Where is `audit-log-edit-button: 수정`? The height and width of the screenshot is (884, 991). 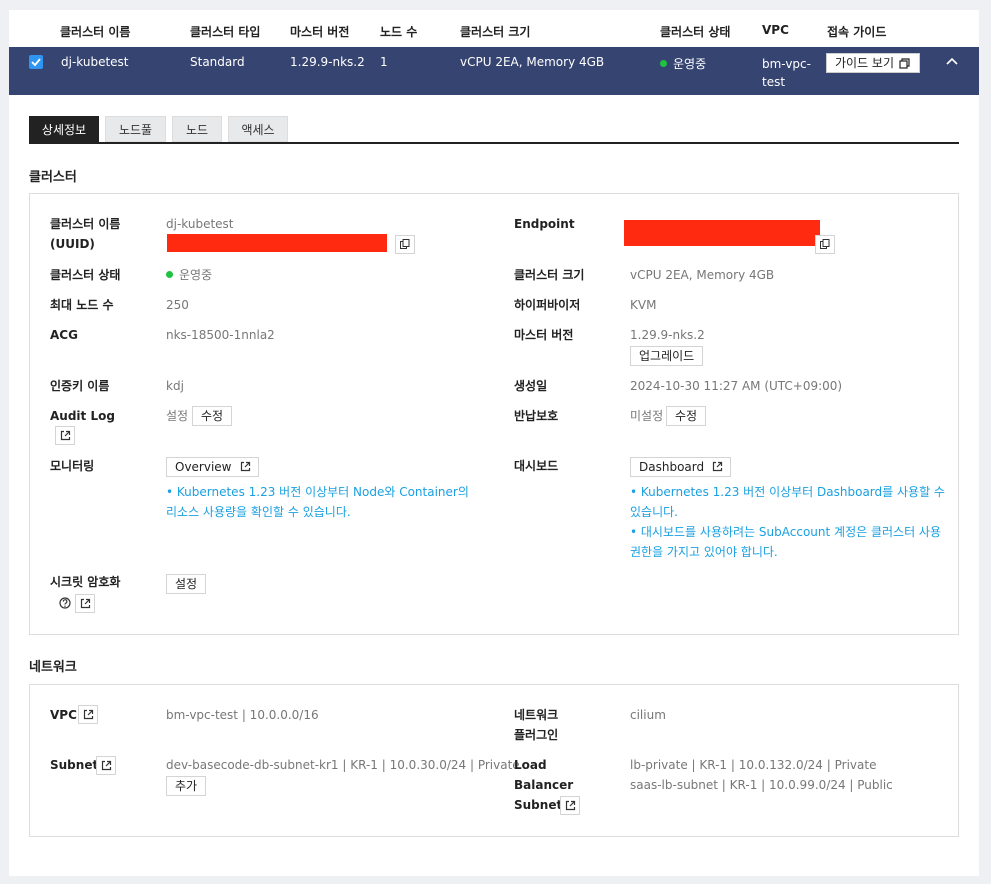
audit-log-edit-button: 수정 is located at coordinates (212, 416).